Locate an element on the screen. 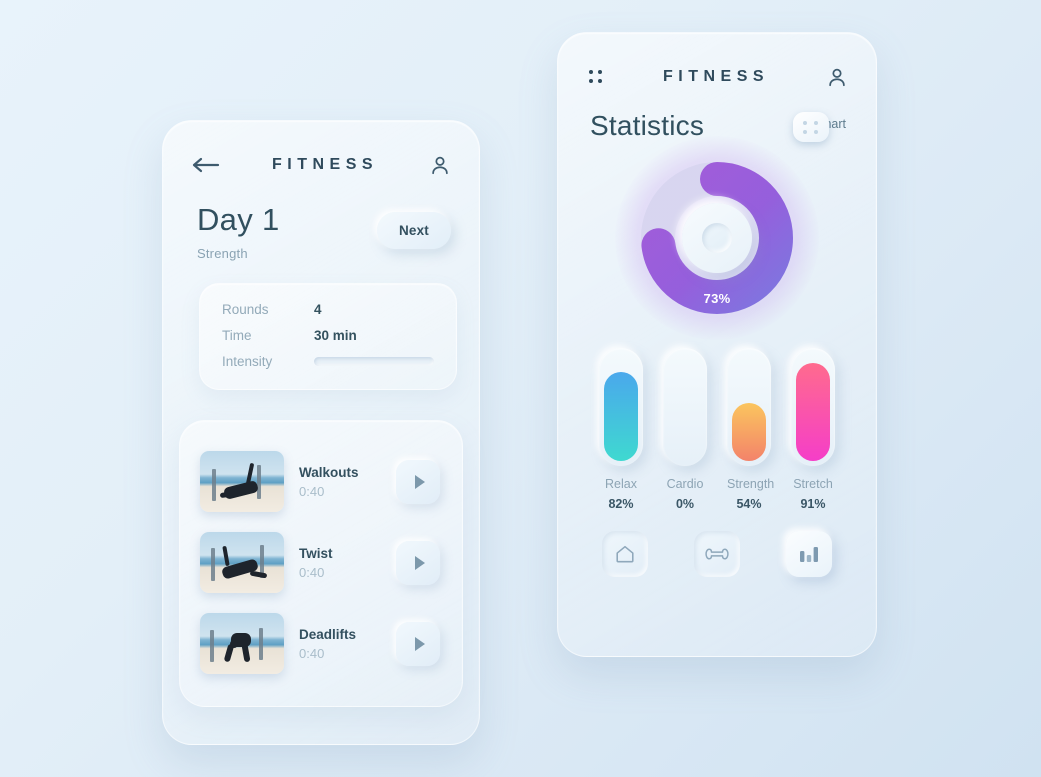 The height and width of the screenshot is (777, 1041). bar-label: Cardio is located at coordinates (685, 484).